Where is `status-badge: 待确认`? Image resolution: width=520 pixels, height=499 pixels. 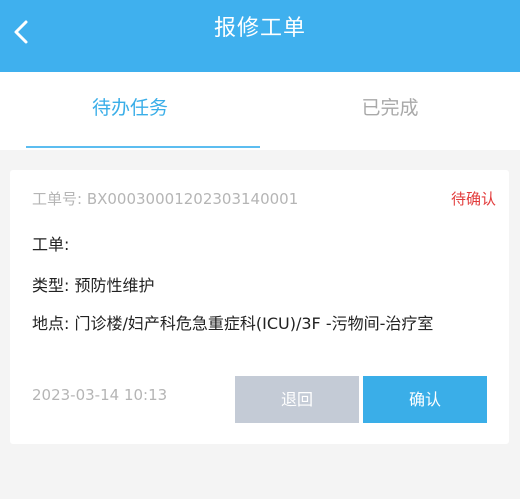
status-badge: 待确认 is located at coordinates (473, 199).